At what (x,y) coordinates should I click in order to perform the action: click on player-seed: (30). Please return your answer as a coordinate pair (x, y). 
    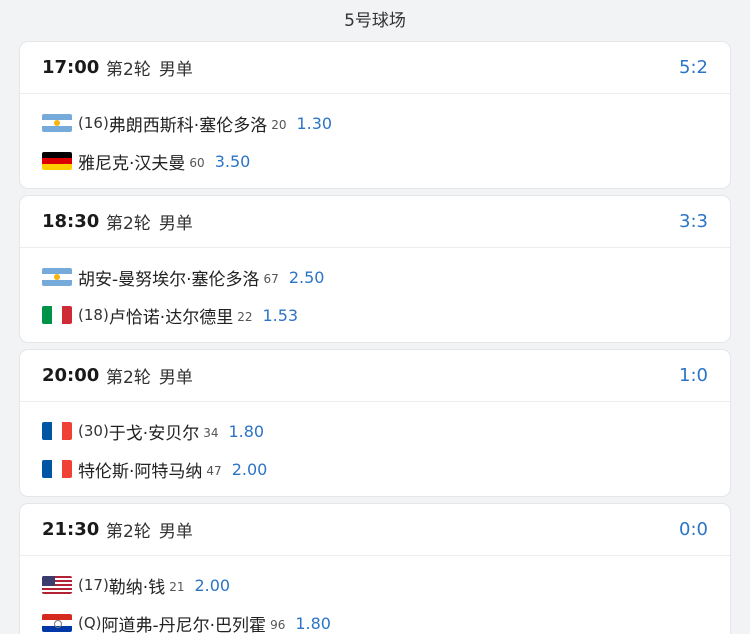
    Looking at the image, I should click on (93, 431).